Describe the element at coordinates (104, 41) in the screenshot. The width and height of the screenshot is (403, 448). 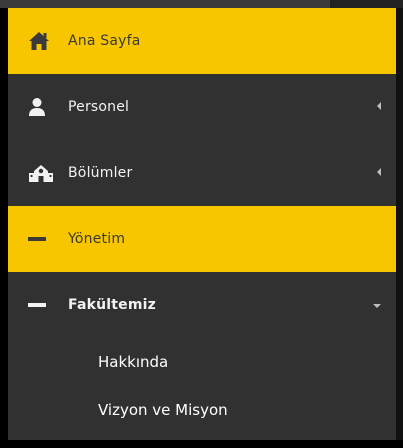
I see `menu-item-label: Ana Sayfa` at that location.